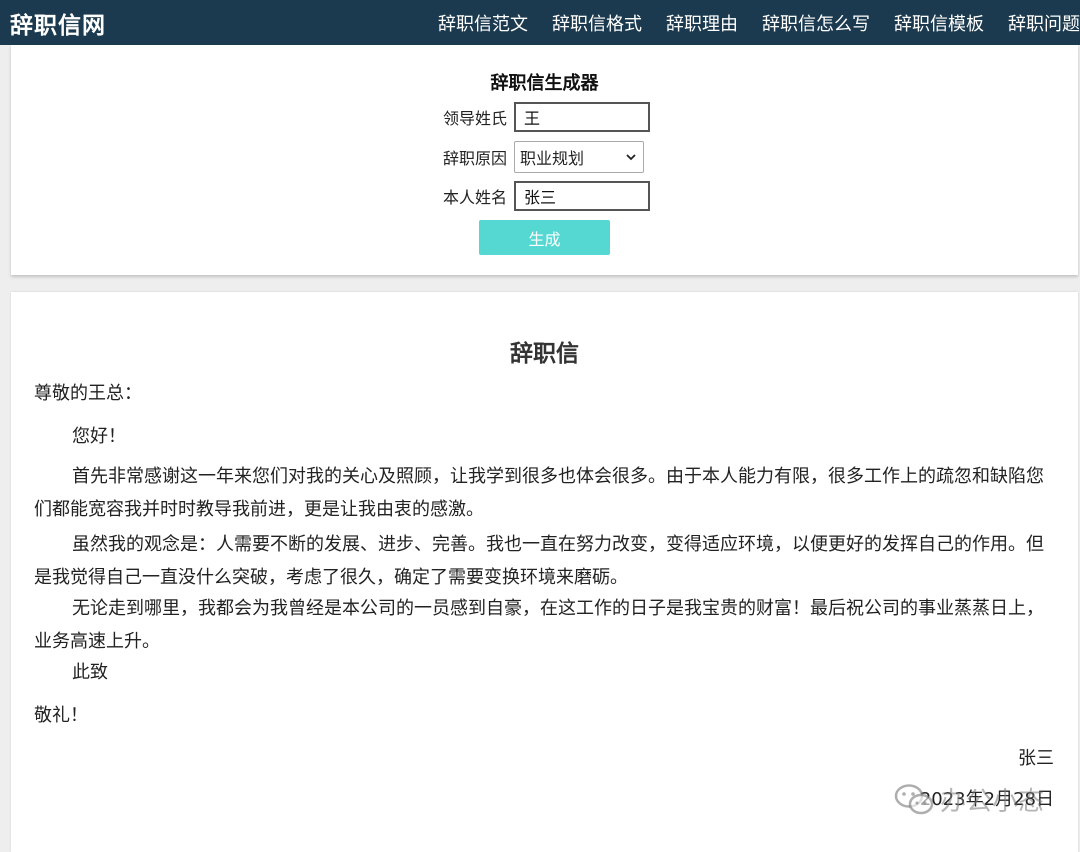 The height and width of the screenshot is (852, 1080). I want to click on nav-link-samples: 辞职信范文, so click(483, 23).